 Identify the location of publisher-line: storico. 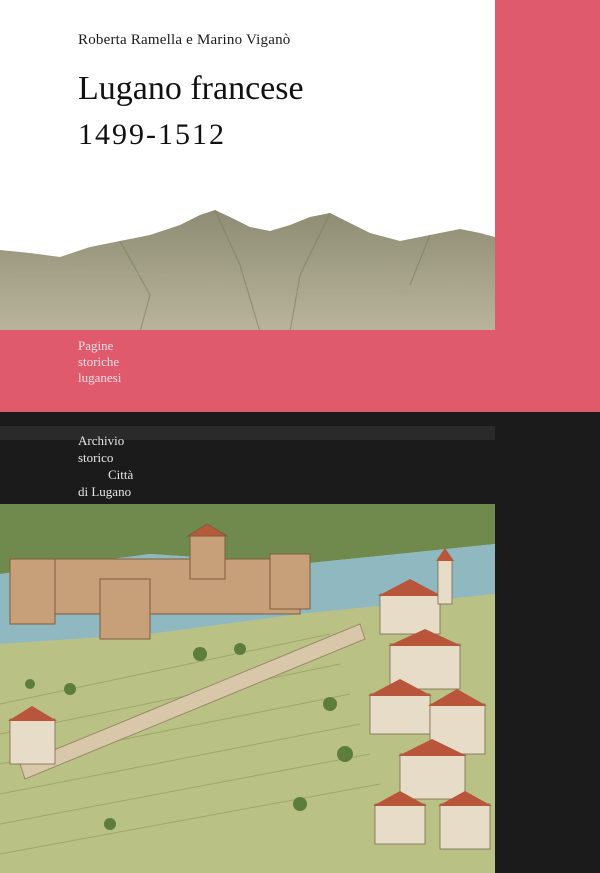
(96, 457).